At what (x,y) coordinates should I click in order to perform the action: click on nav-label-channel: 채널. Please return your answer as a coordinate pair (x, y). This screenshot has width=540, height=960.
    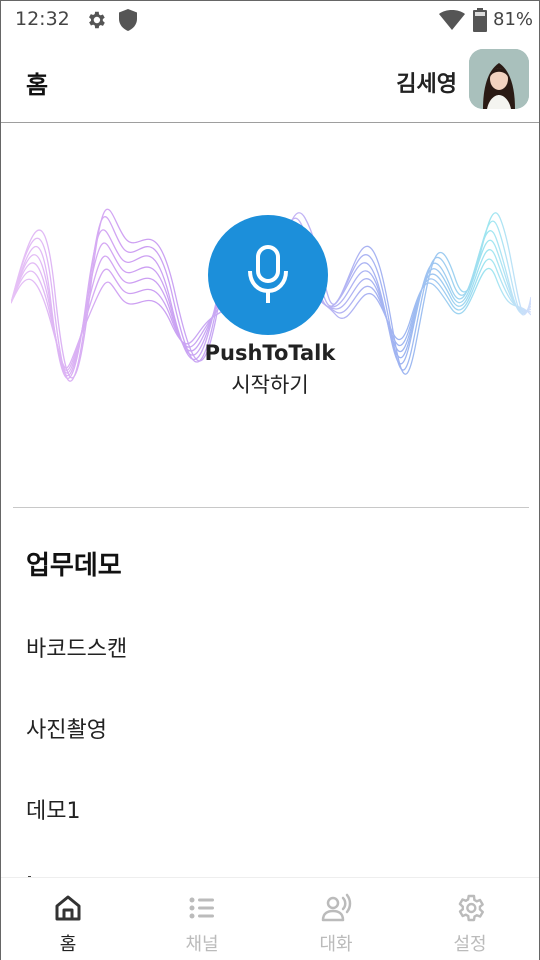
    Looking at the image, I should click on (202, 944).